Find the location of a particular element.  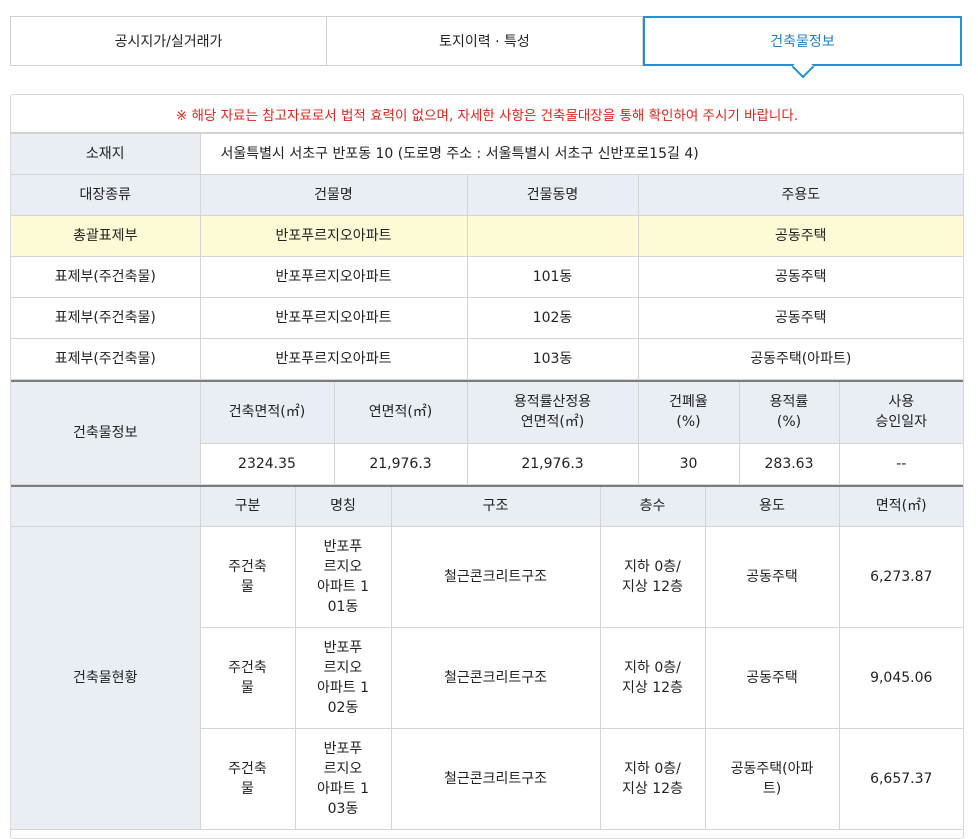

building-dong: 101동 is located at coordinates (552, 277).